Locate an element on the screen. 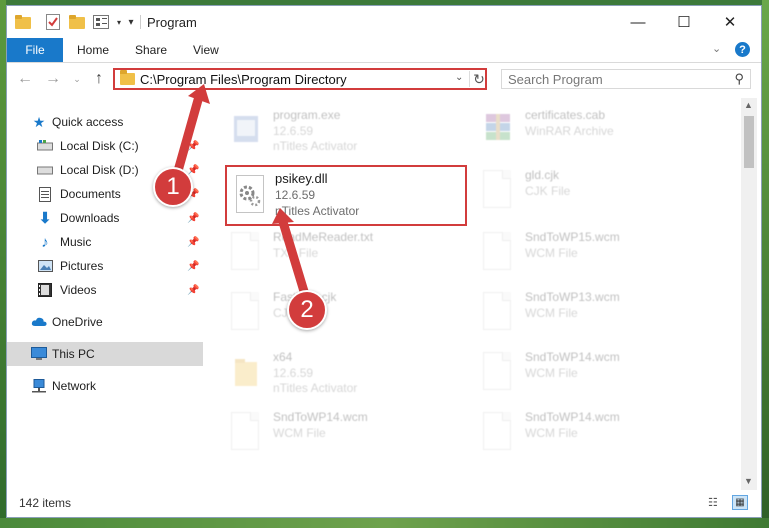  list-item: psikey.dll 12.6.59 nTitles Activator is located at coordinates (346, 195).